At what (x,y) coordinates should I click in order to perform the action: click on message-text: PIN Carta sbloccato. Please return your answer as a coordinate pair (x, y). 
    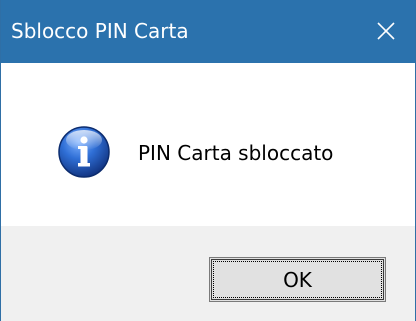
    Looking at the image, I should click on (236, 153).